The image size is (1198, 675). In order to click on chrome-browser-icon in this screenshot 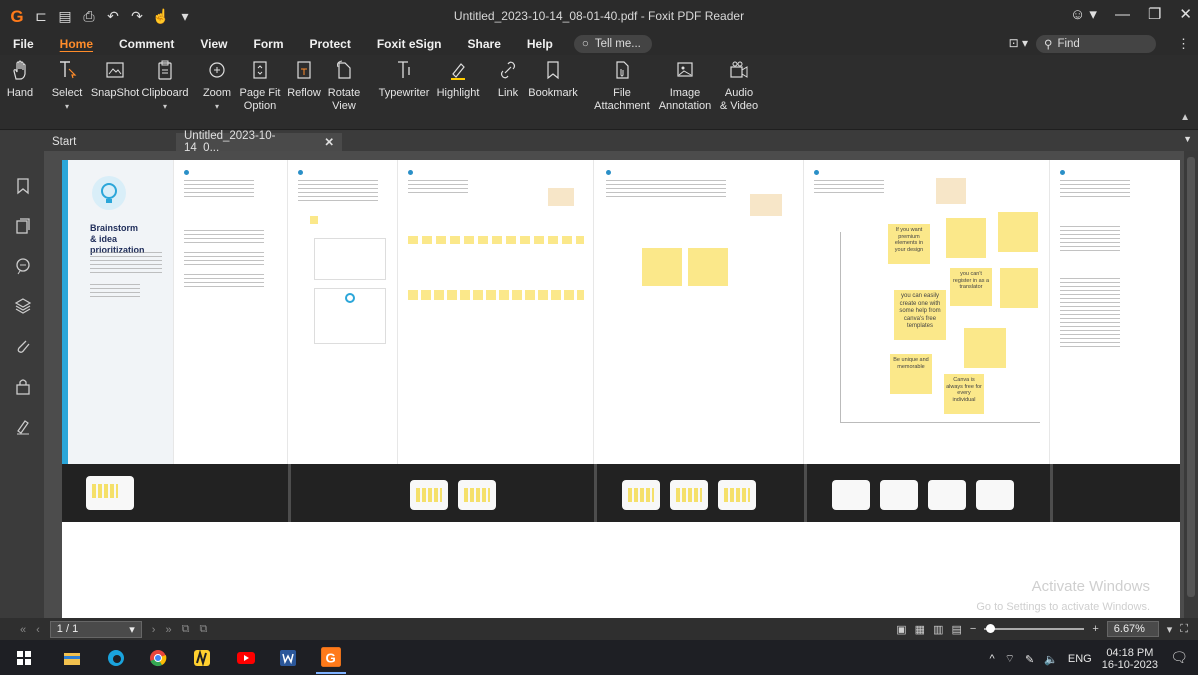, I will do `click(158, 658)`.